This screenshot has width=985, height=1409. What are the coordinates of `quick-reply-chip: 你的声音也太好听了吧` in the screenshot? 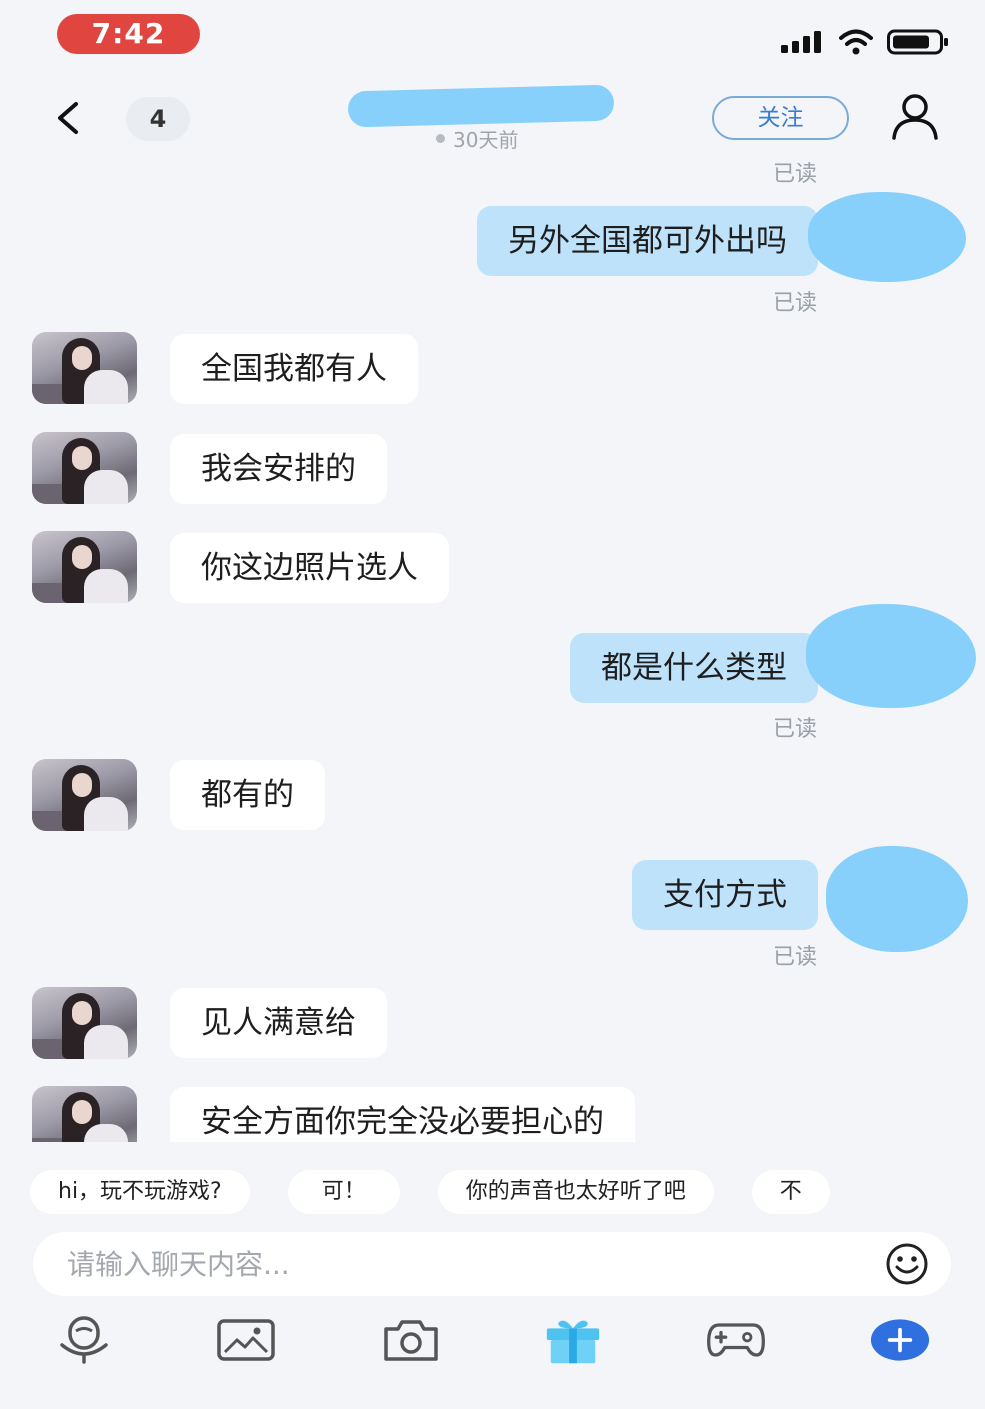 It's located at (575, 1192).